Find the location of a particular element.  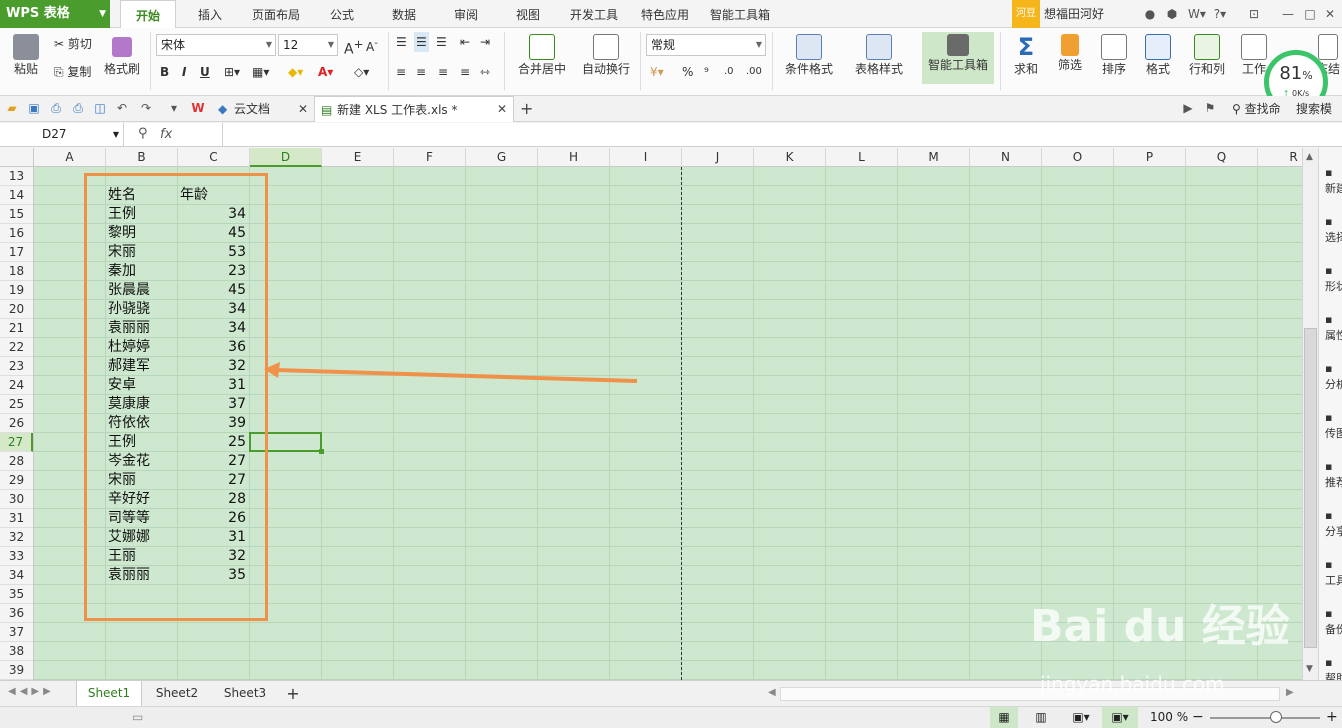

row-header-18: 18 is located at coordinates (16, 271).